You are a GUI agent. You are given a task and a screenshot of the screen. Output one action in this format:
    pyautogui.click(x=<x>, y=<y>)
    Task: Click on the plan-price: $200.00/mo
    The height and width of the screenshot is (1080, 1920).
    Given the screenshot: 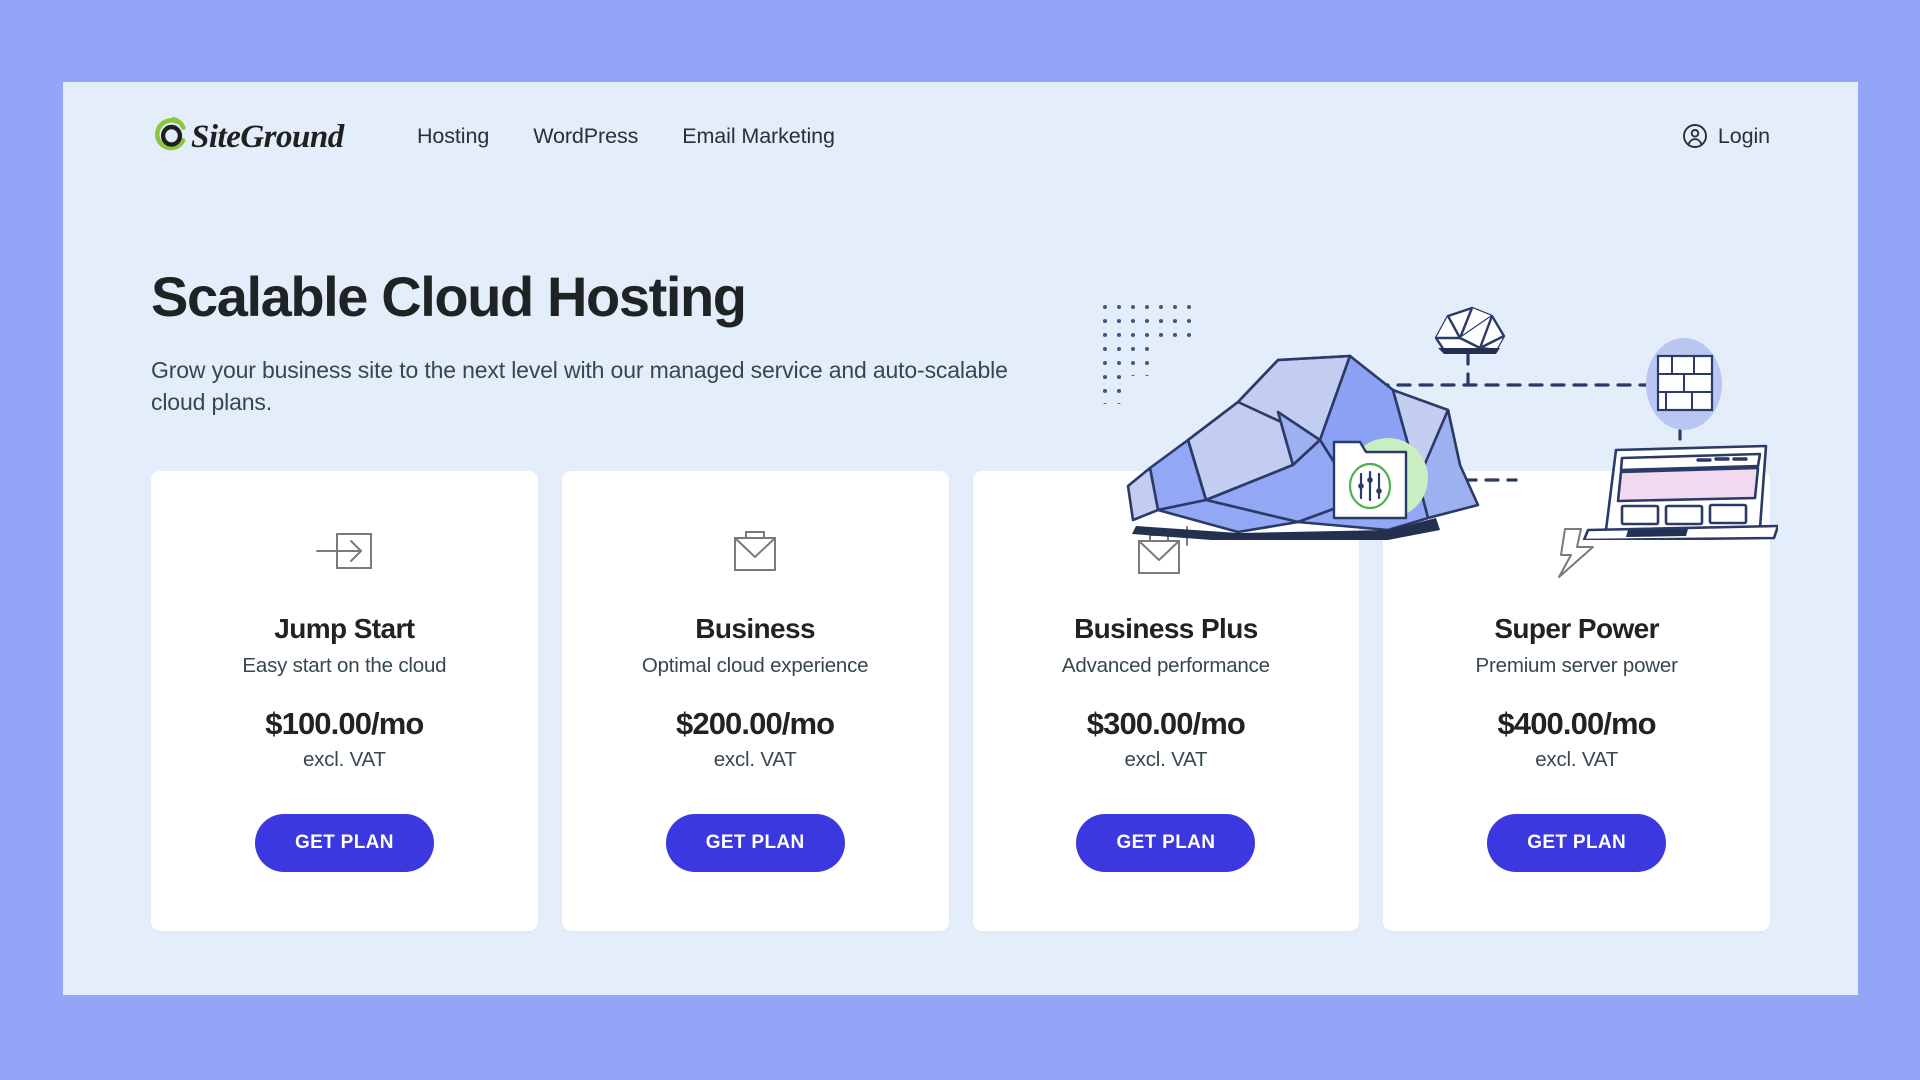 What is the action you would take?
    pyautogui.click(x=755, y=723)
    